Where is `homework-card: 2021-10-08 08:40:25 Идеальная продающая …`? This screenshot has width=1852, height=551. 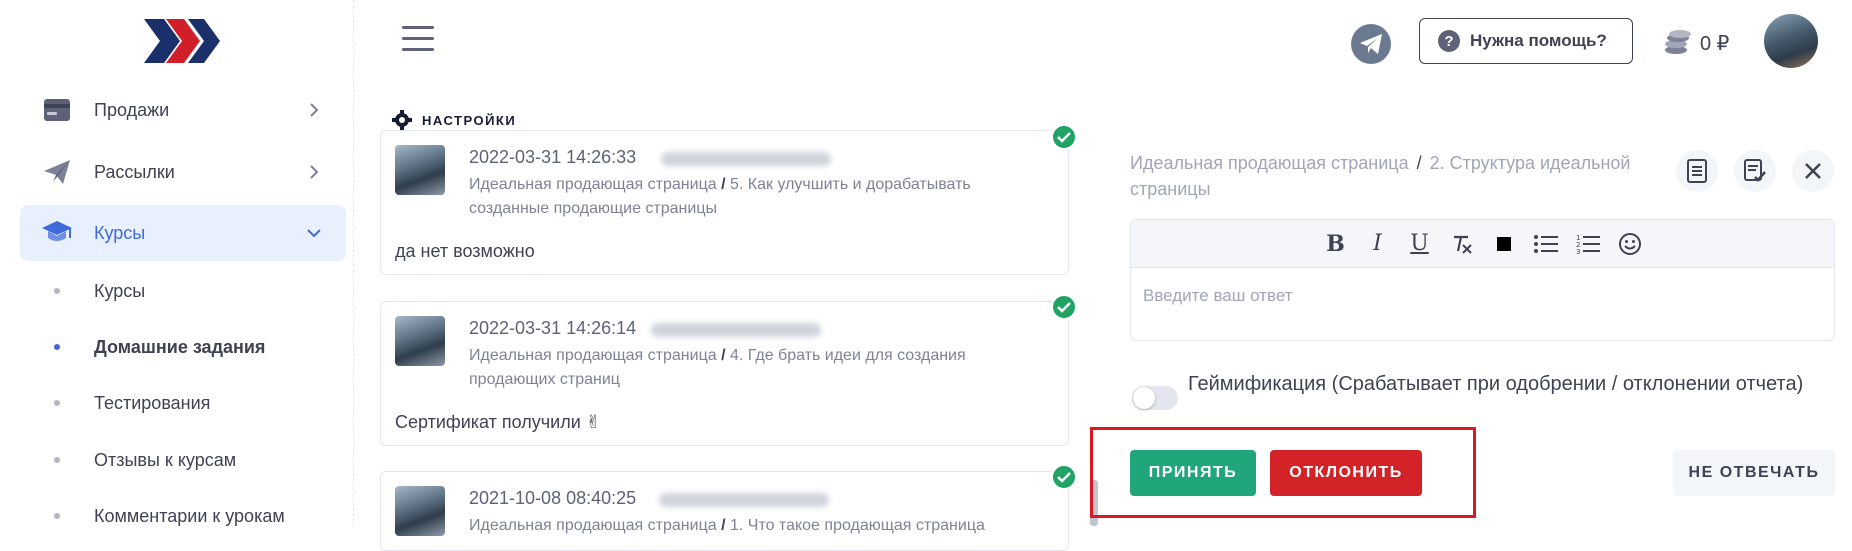 homework-card: 2021-10-08 08:40:25 Идеальная продающая … is located at coordinates (724, 511).